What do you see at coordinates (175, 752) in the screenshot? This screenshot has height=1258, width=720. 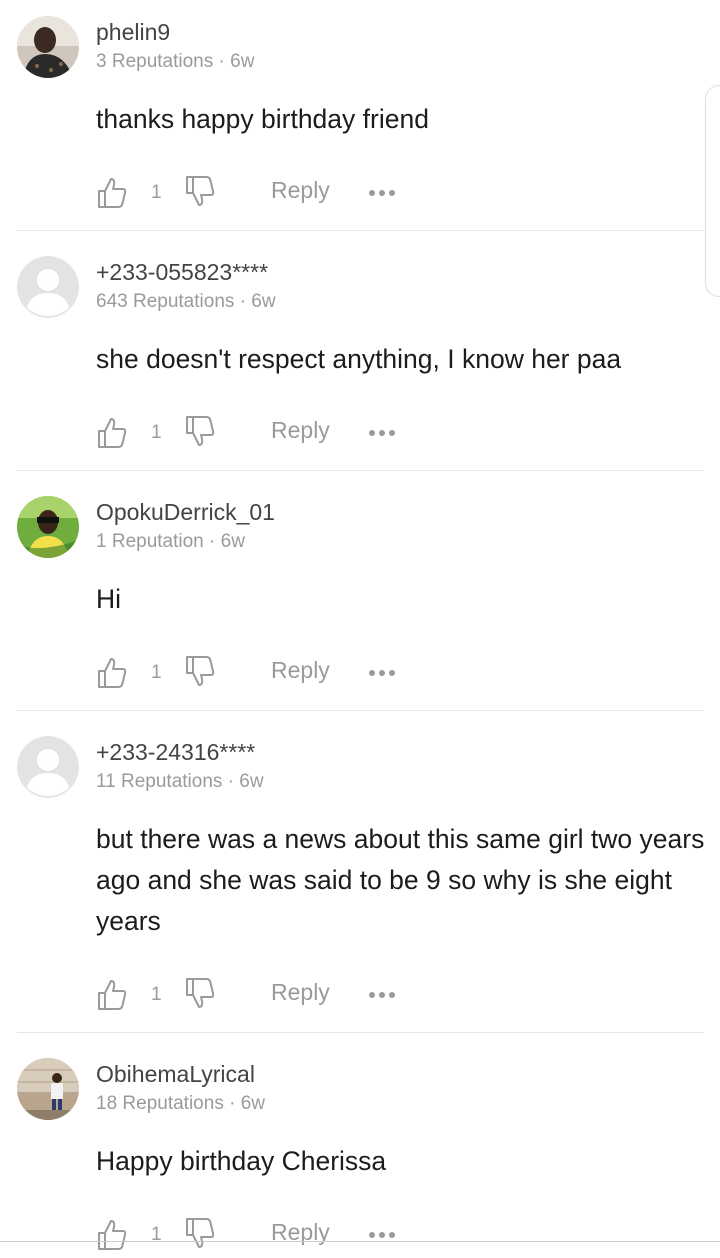 I see `username: +233-24316****` at bounding box center [175, 752].